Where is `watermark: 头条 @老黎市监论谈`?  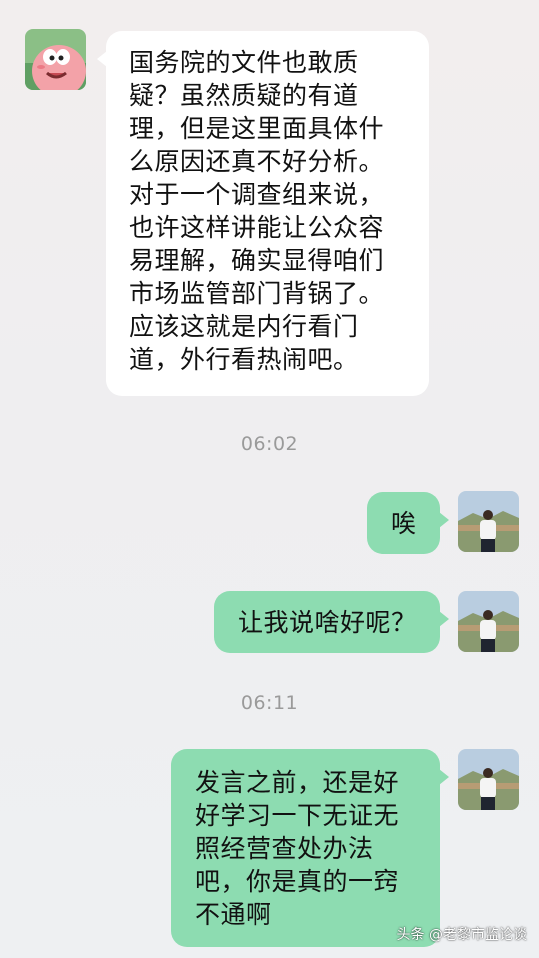
watermark: 头条 @老黎市监论谈 is located at coordinates (462, 934).